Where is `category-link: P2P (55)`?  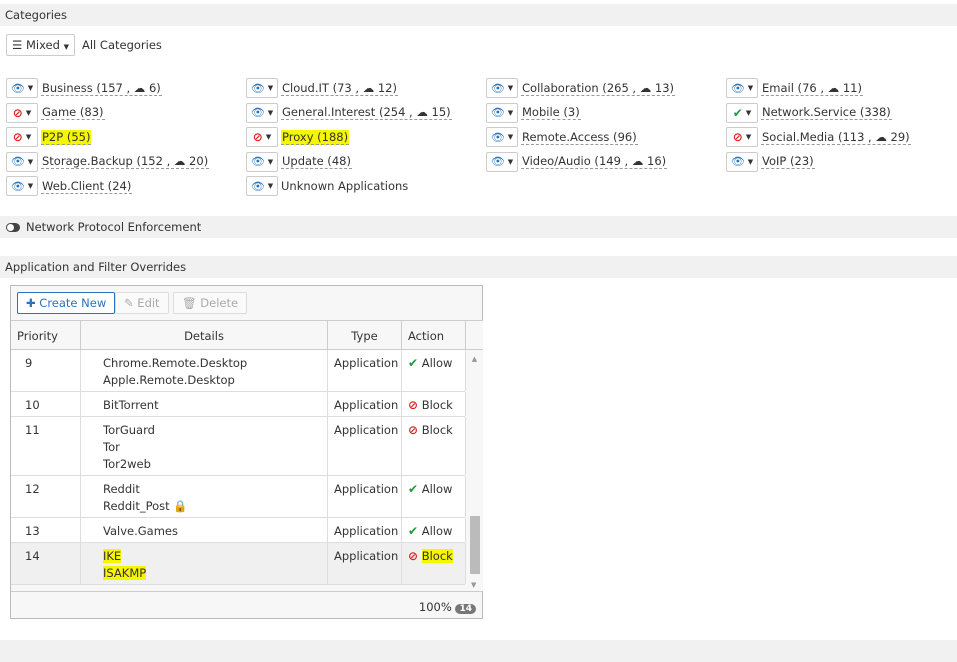 category-link: P2P (55) is located at coordinates (66, 137).